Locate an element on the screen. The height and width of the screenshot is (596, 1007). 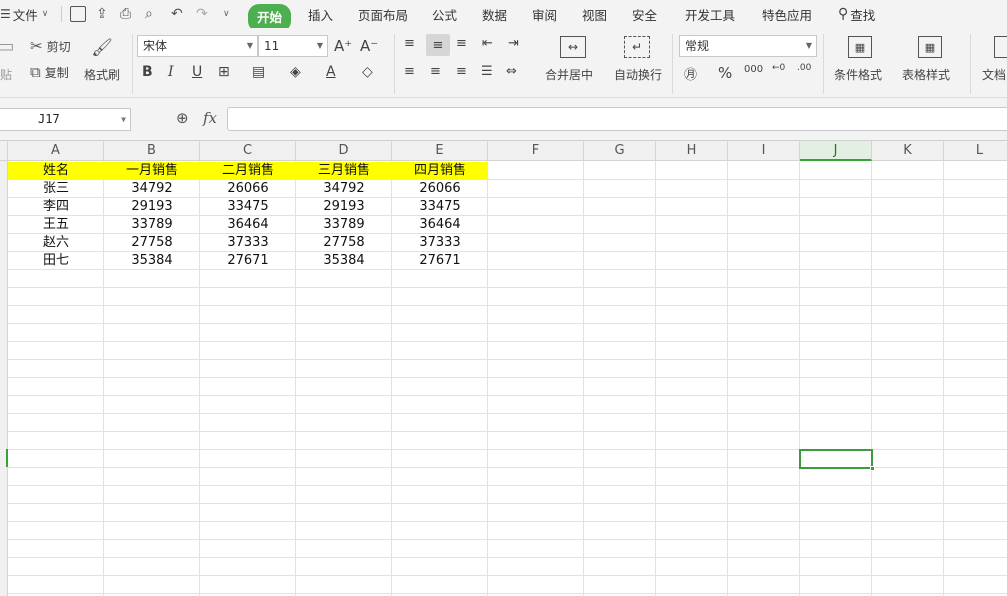
align-center-icon: ≡ is located at coordinates (435, 71).